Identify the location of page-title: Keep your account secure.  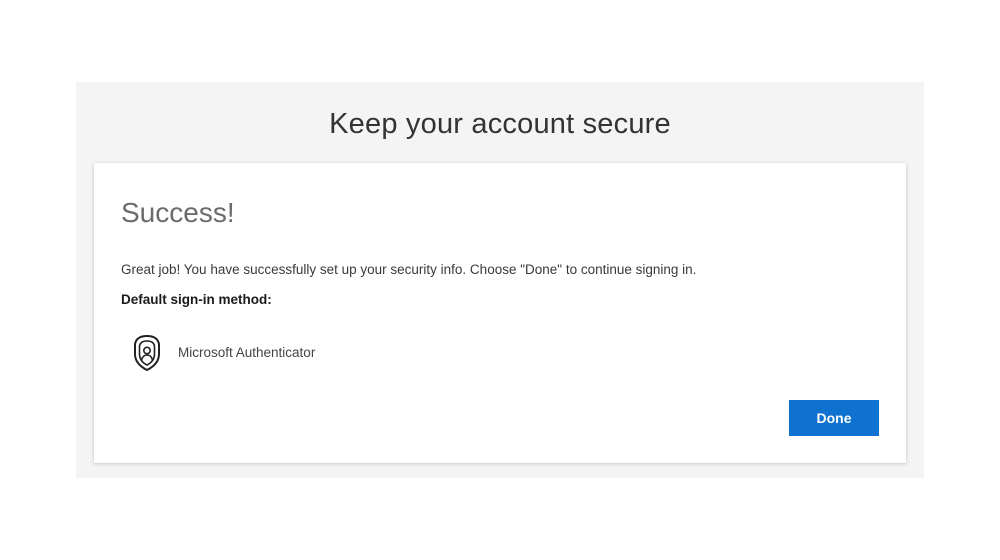
(500, 124).